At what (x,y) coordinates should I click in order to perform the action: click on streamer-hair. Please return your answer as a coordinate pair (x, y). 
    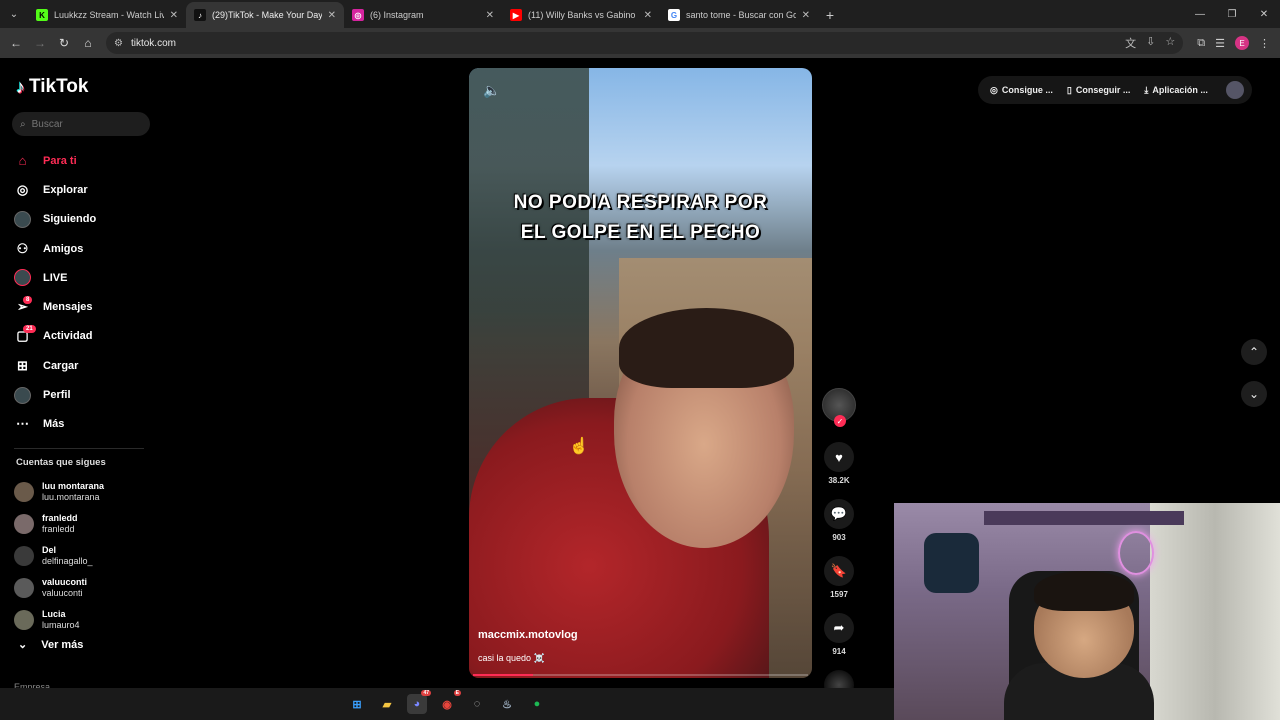
    Looking at the image, I should click on (1084, 591).